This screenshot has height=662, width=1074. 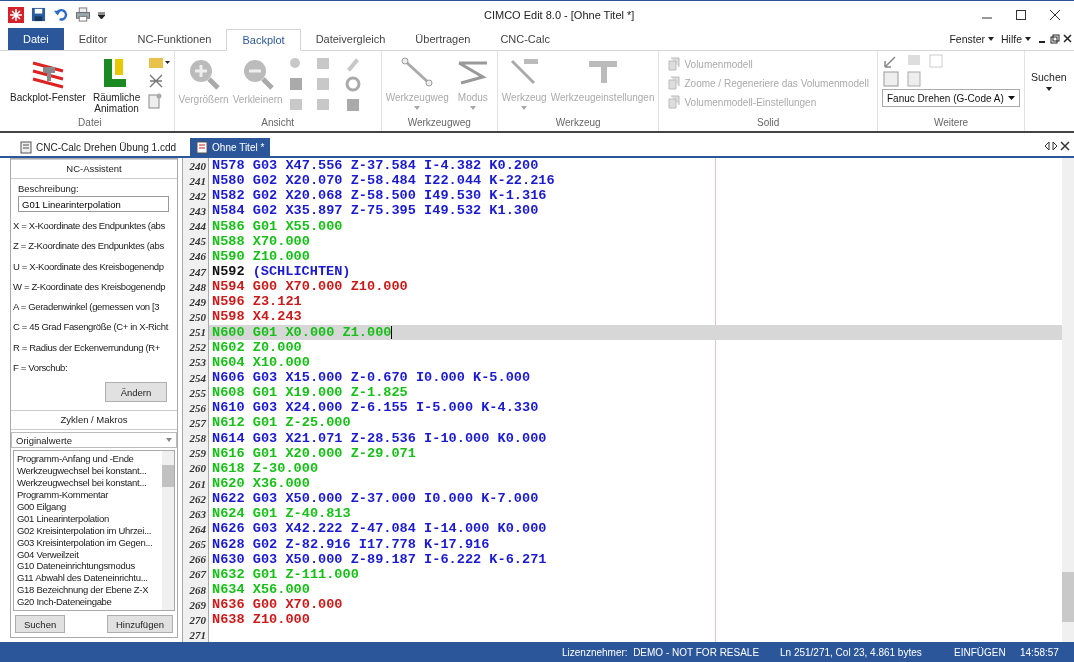 What do you see at coordinates (196, 166) in the screenshot?
I see `line-number: 240` at bounding box center [196, 166].